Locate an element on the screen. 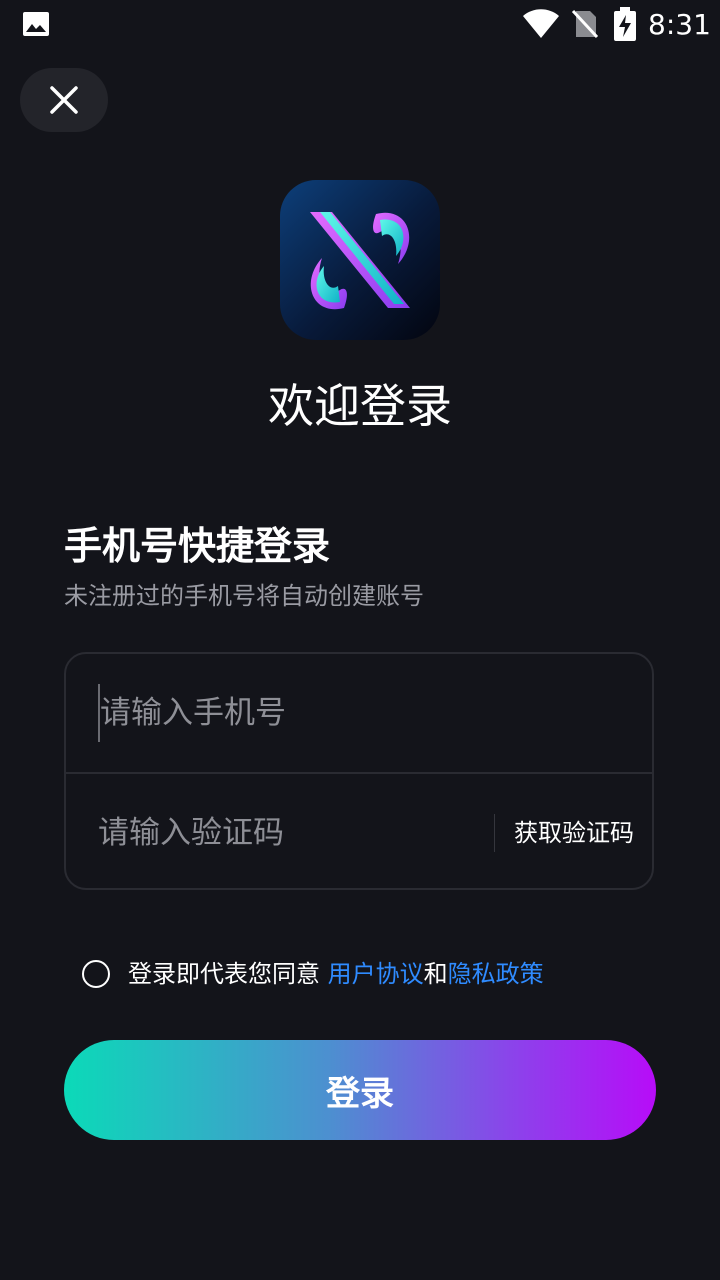  agreement-text: 登录即代表您同意 用户协议和隐私政策 is located at coordinates (336, 974).